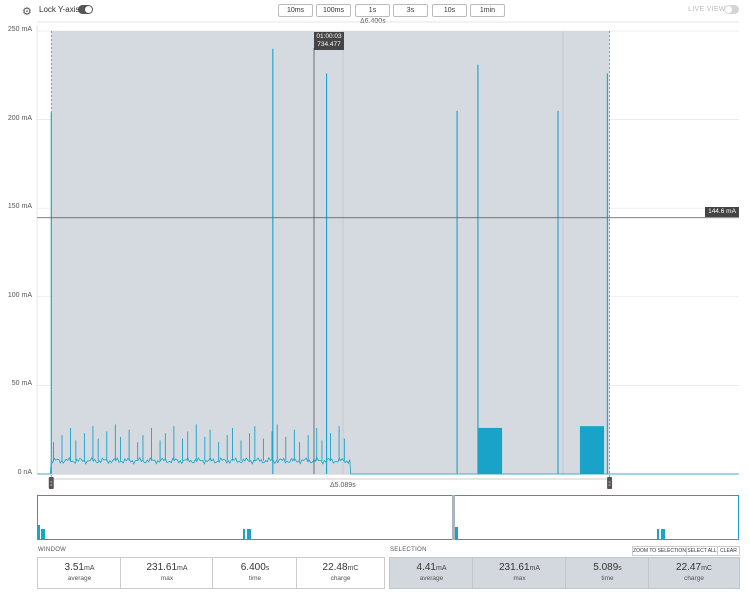  Describe the element at coordinates (606, 567) in the screenshot. I see `stat-value: 5.089` at that location.